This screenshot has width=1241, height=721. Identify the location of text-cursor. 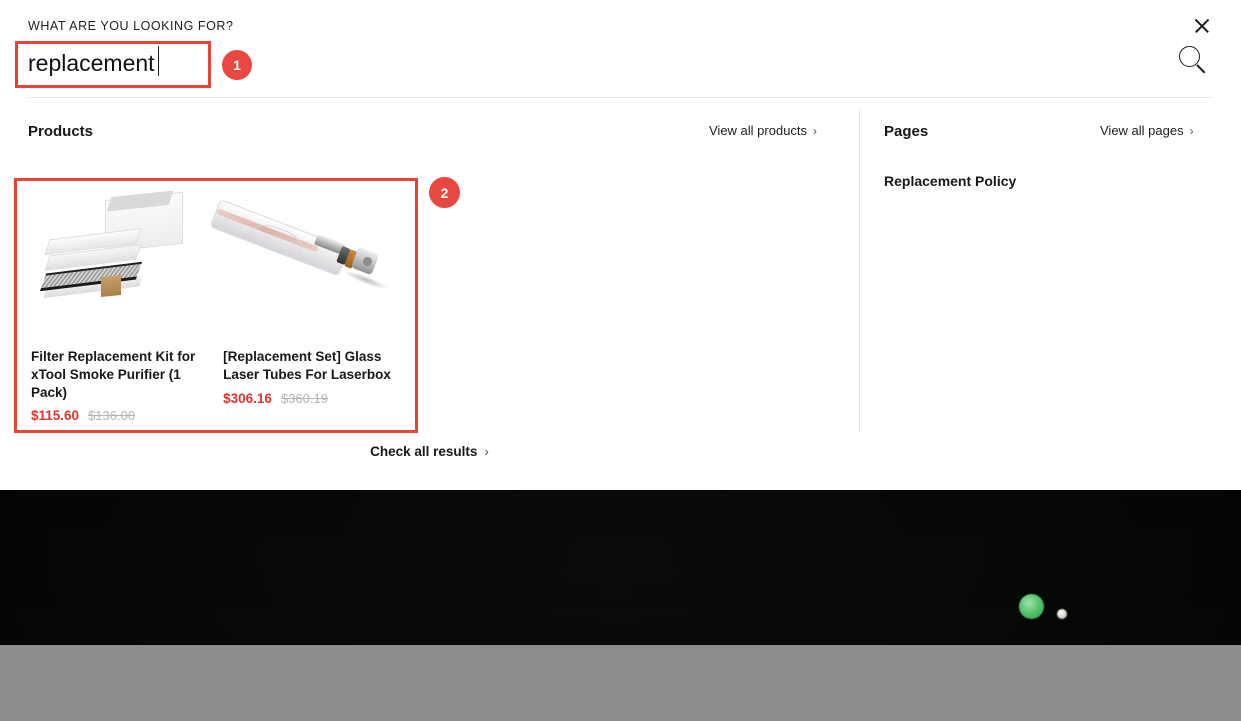
(159, 61).